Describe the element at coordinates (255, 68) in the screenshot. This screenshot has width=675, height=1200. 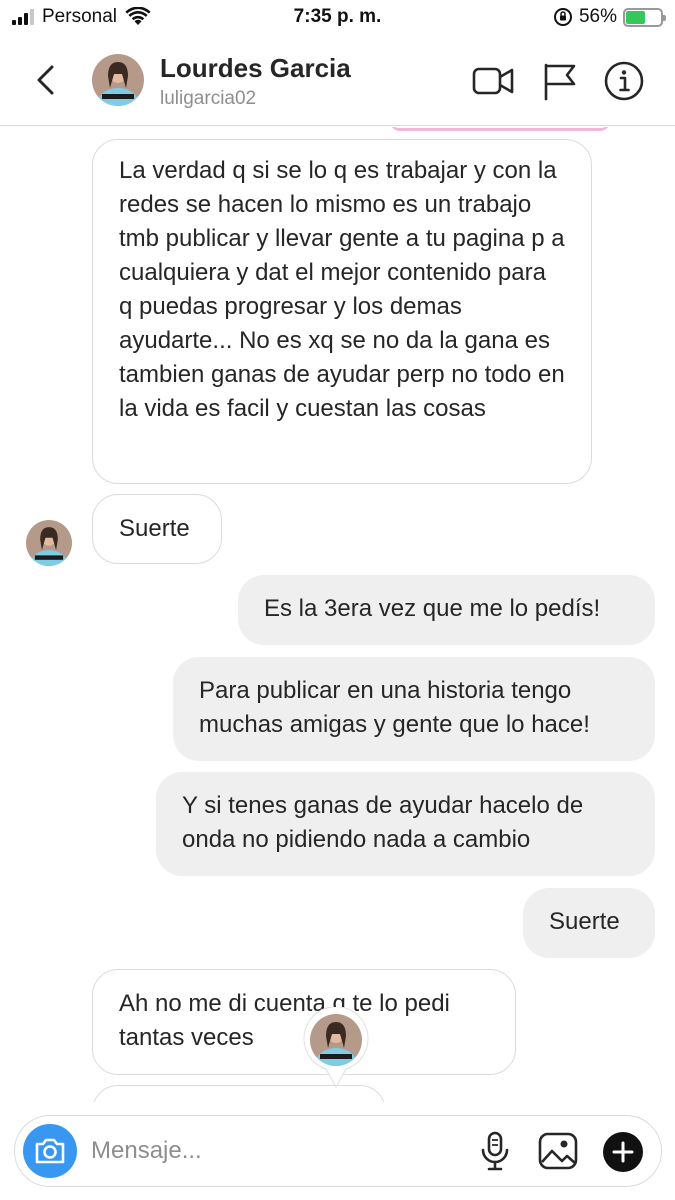
I see `contact-name: Lourdes Garcia` at that location.